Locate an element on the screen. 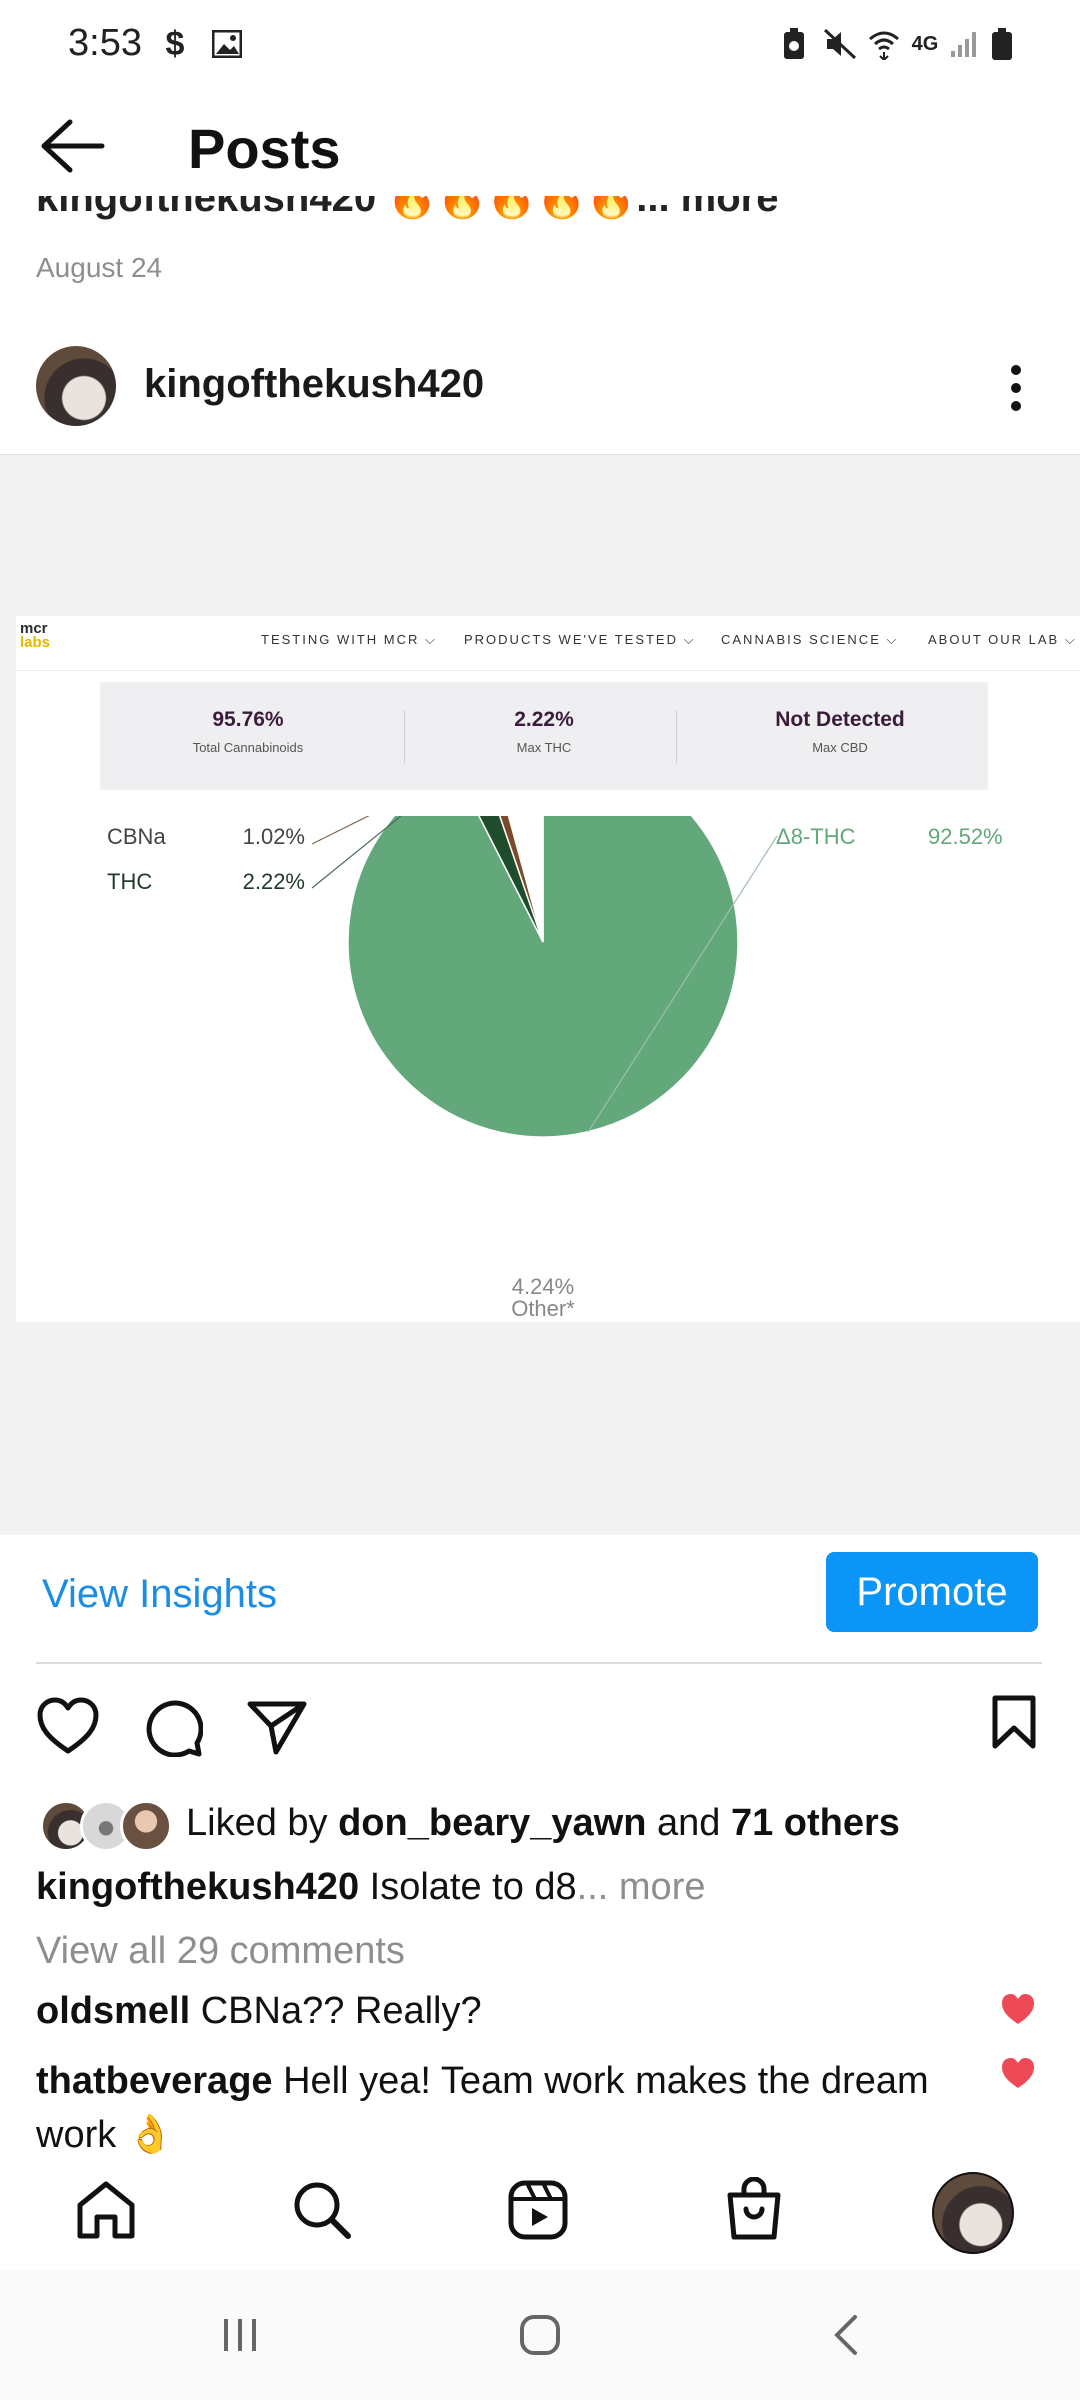  mcr-labs-logo: mcr labs is located at coordinates (37, 637).